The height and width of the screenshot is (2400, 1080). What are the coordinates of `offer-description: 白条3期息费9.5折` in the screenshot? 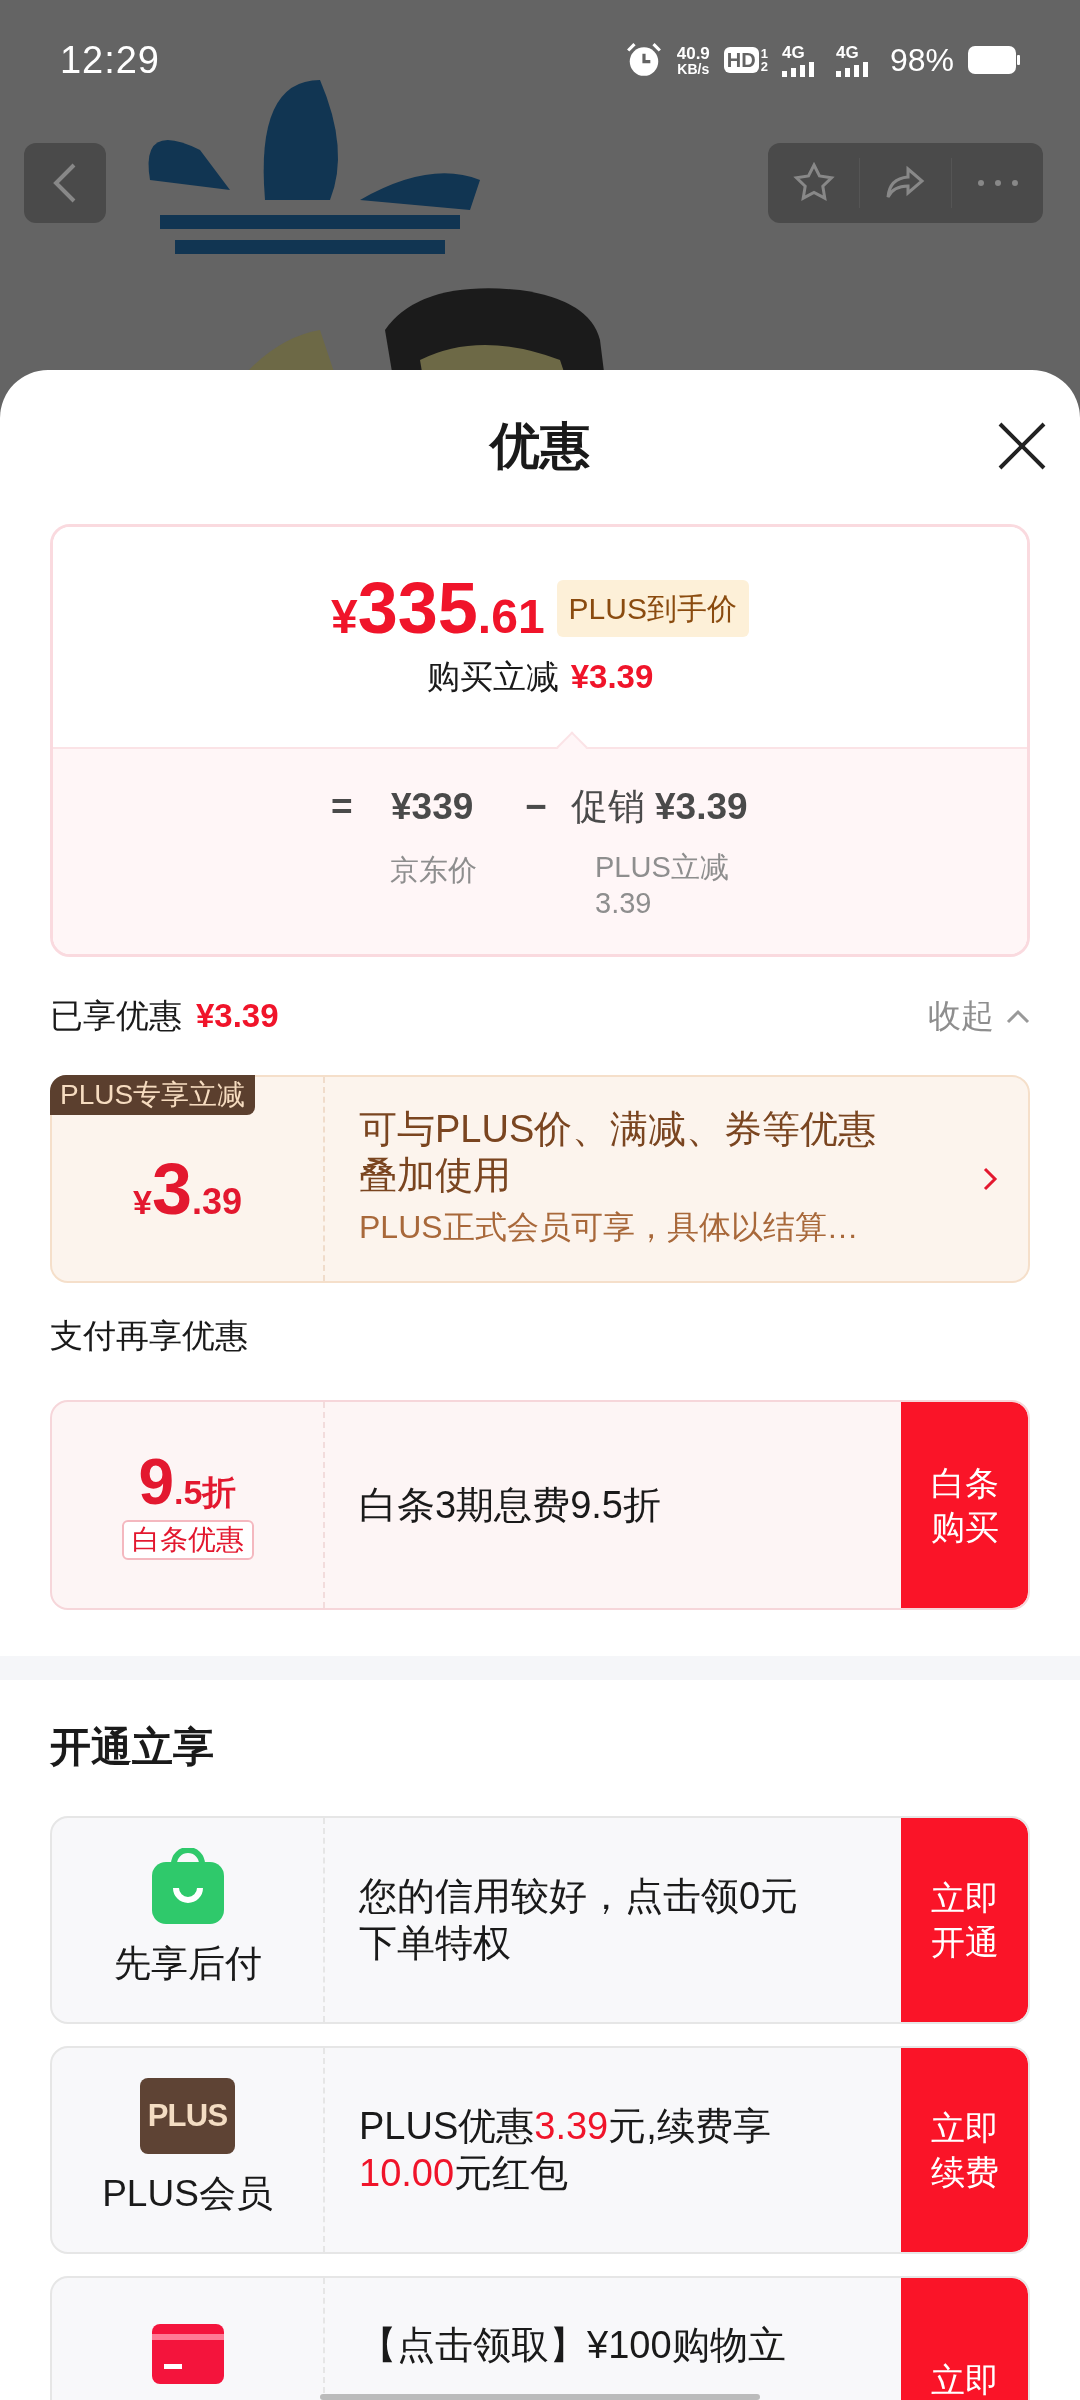 It's located at (510, 1505).